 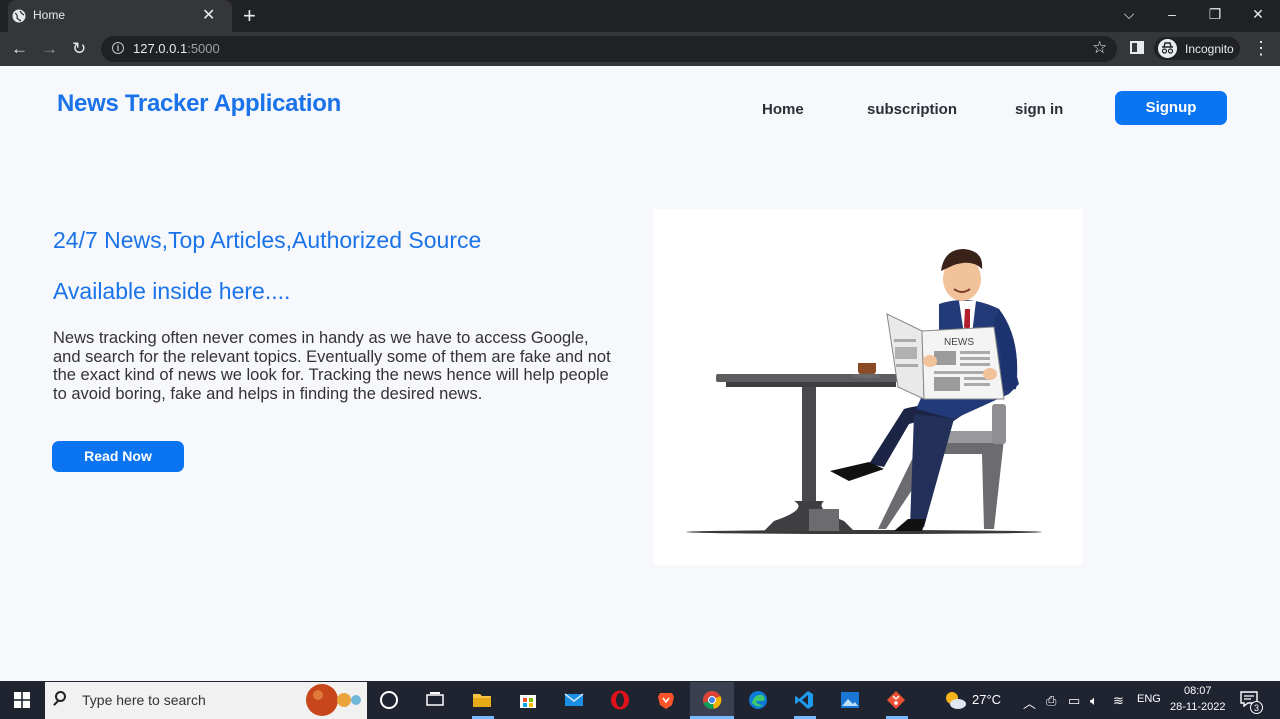 What do you see at coordinates (1074, 701) in the screenshot?
I see `battery-icon: ▭` at bounding box center [1074, 701].